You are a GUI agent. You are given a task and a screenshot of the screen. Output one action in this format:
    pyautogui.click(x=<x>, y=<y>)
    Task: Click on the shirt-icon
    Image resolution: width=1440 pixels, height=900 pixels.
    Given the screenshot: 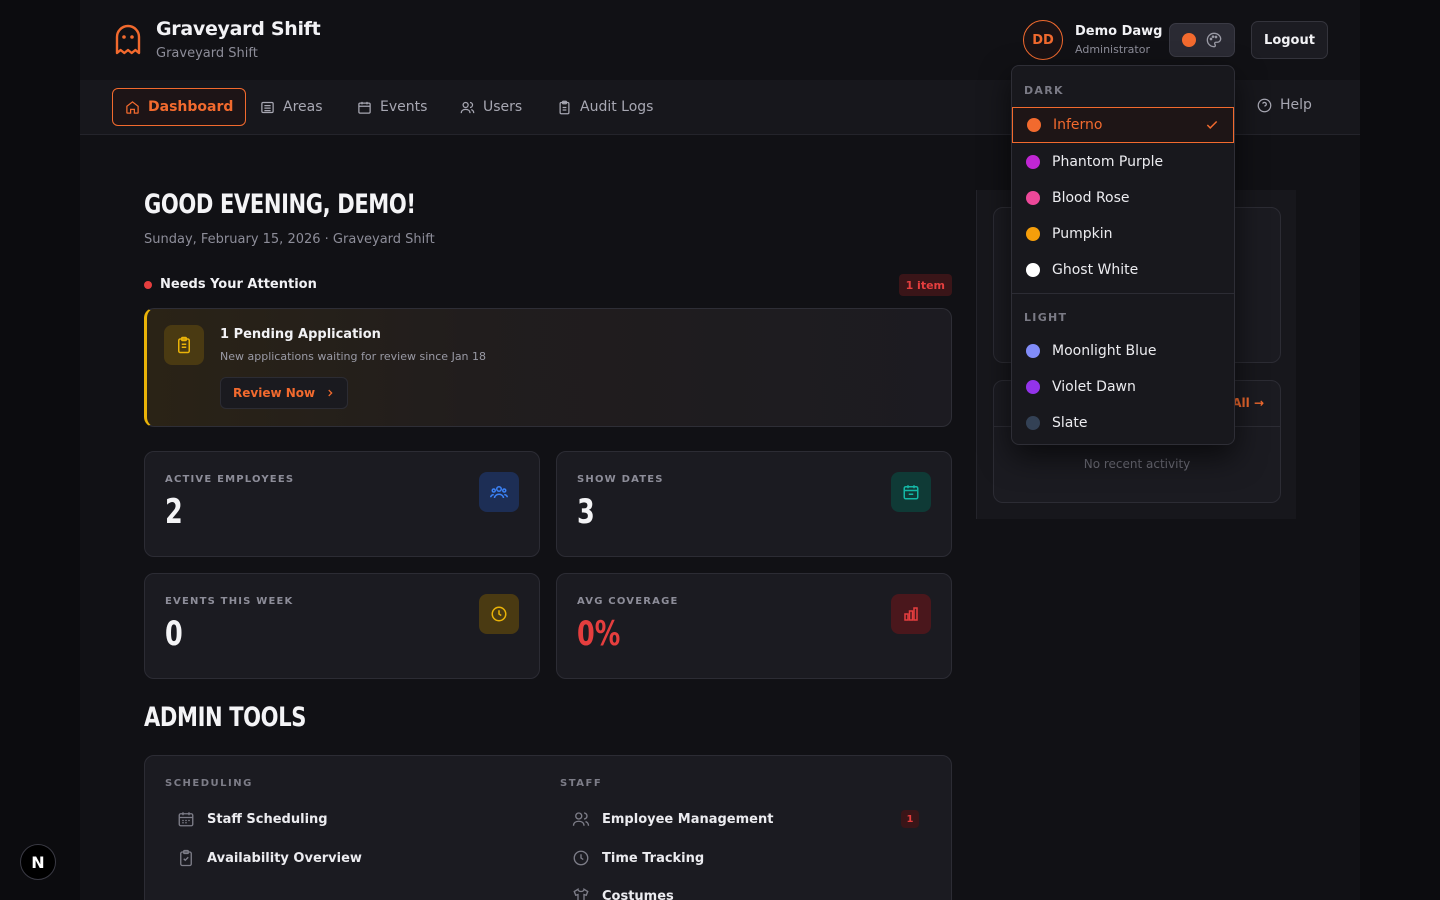 What is the action you would take?
    pyautogui.click(x=581, y=894)
    